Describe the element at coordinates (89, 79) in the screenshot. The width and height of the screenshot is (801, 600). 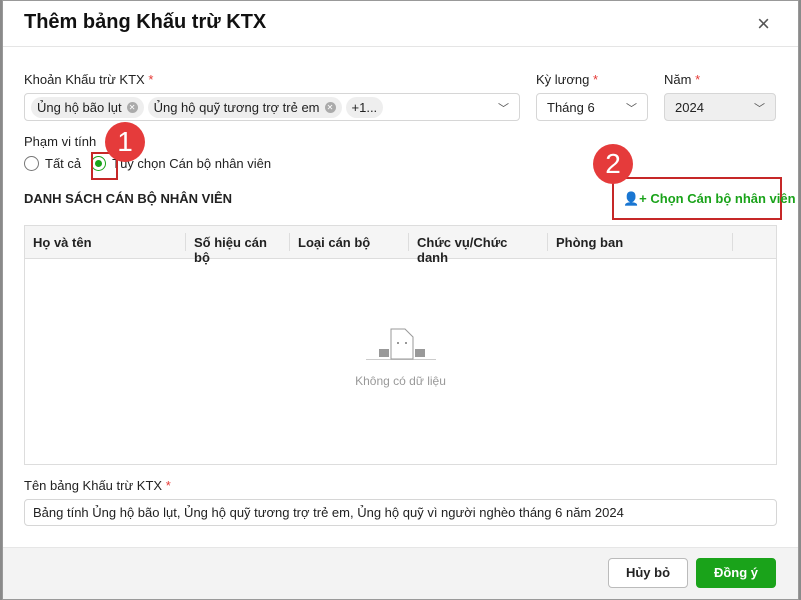
I see `khoan-label: Khoản Khấu trừ KTX *` at that location.